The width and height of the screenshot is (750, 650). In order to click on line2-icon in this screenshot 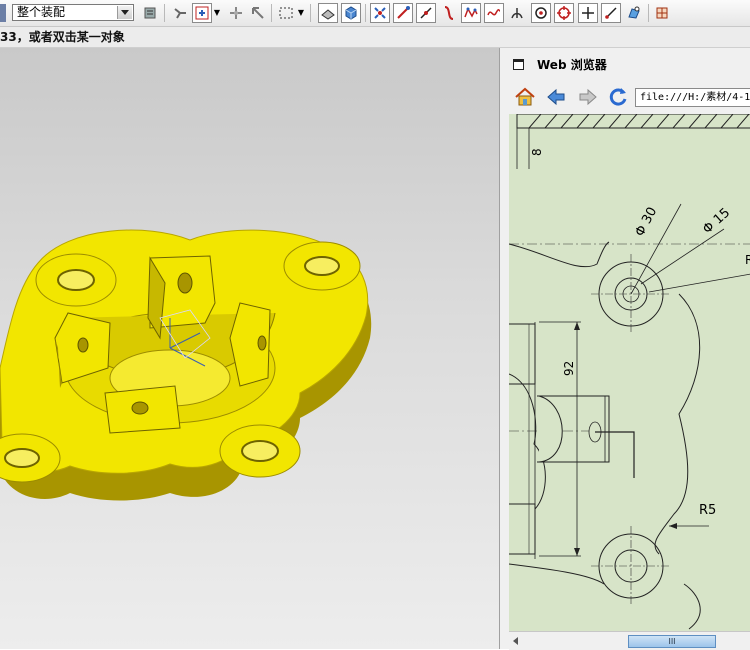, I will do `click(611, 13)`.